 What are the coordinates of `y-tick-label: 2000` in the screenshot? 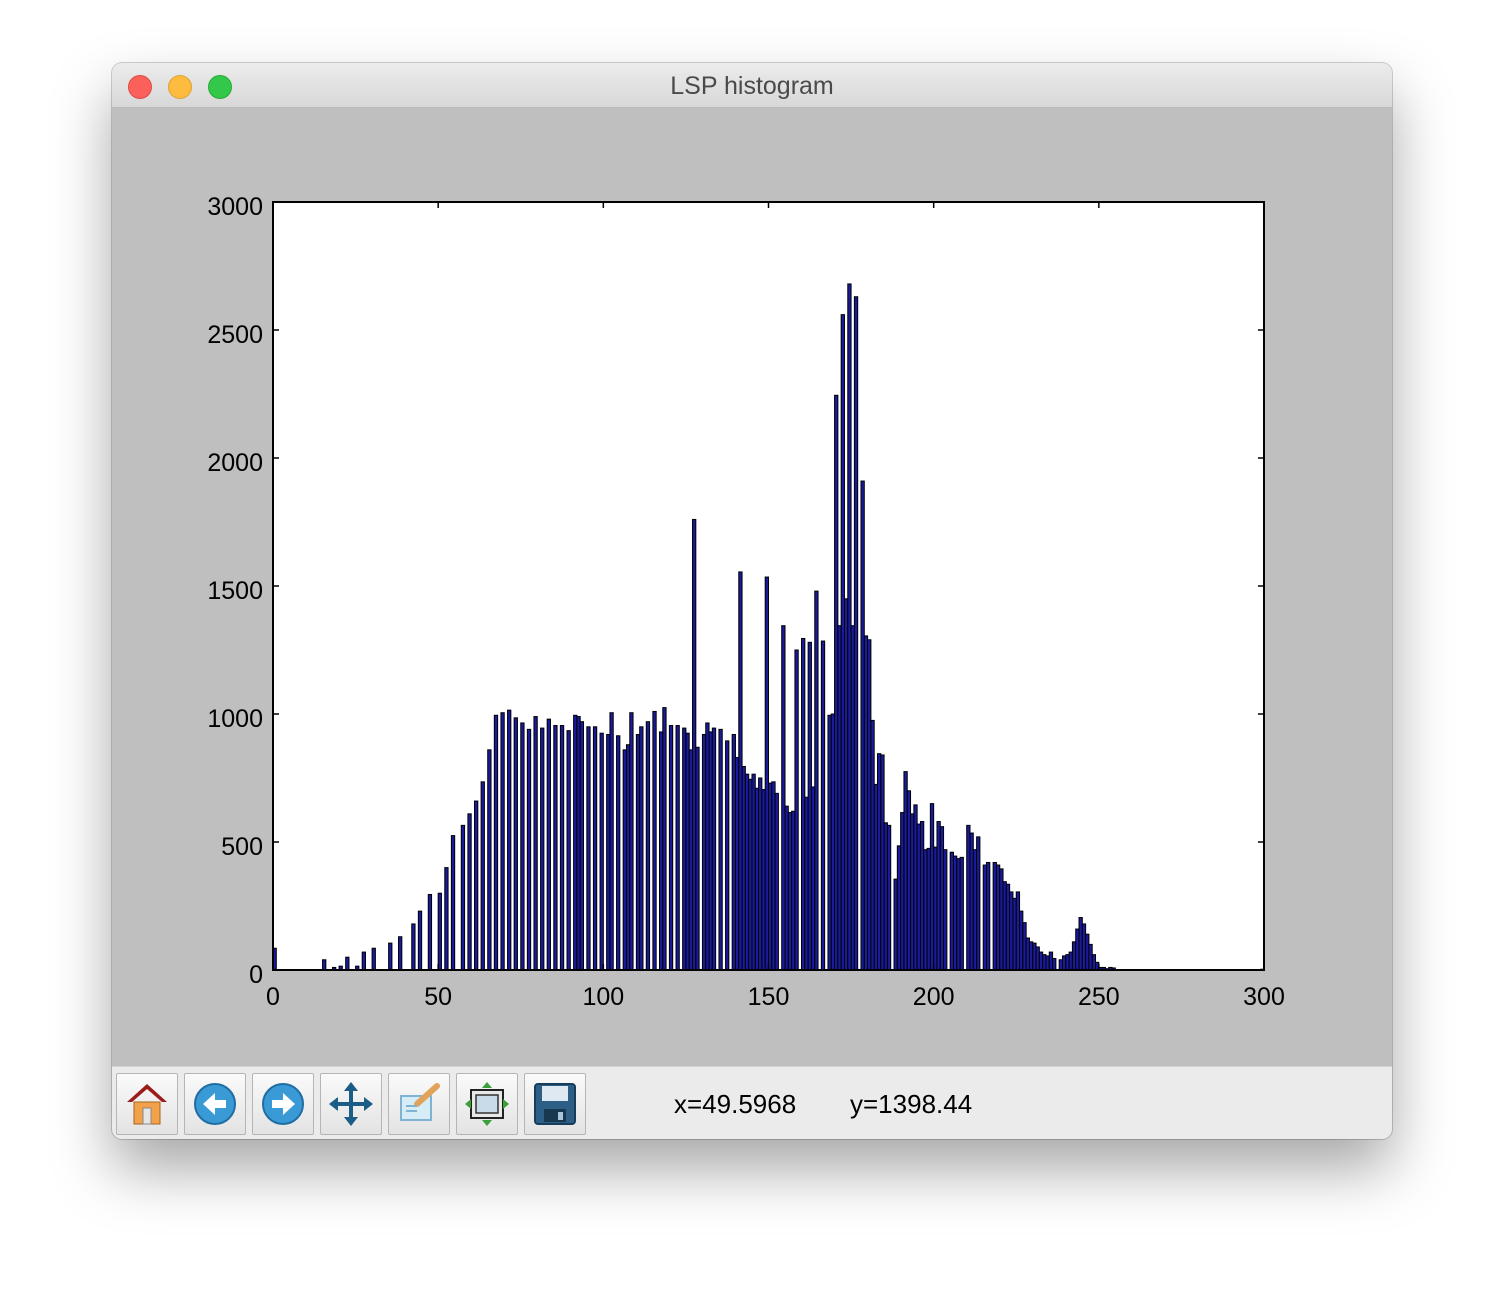 It's located at (235, 463).